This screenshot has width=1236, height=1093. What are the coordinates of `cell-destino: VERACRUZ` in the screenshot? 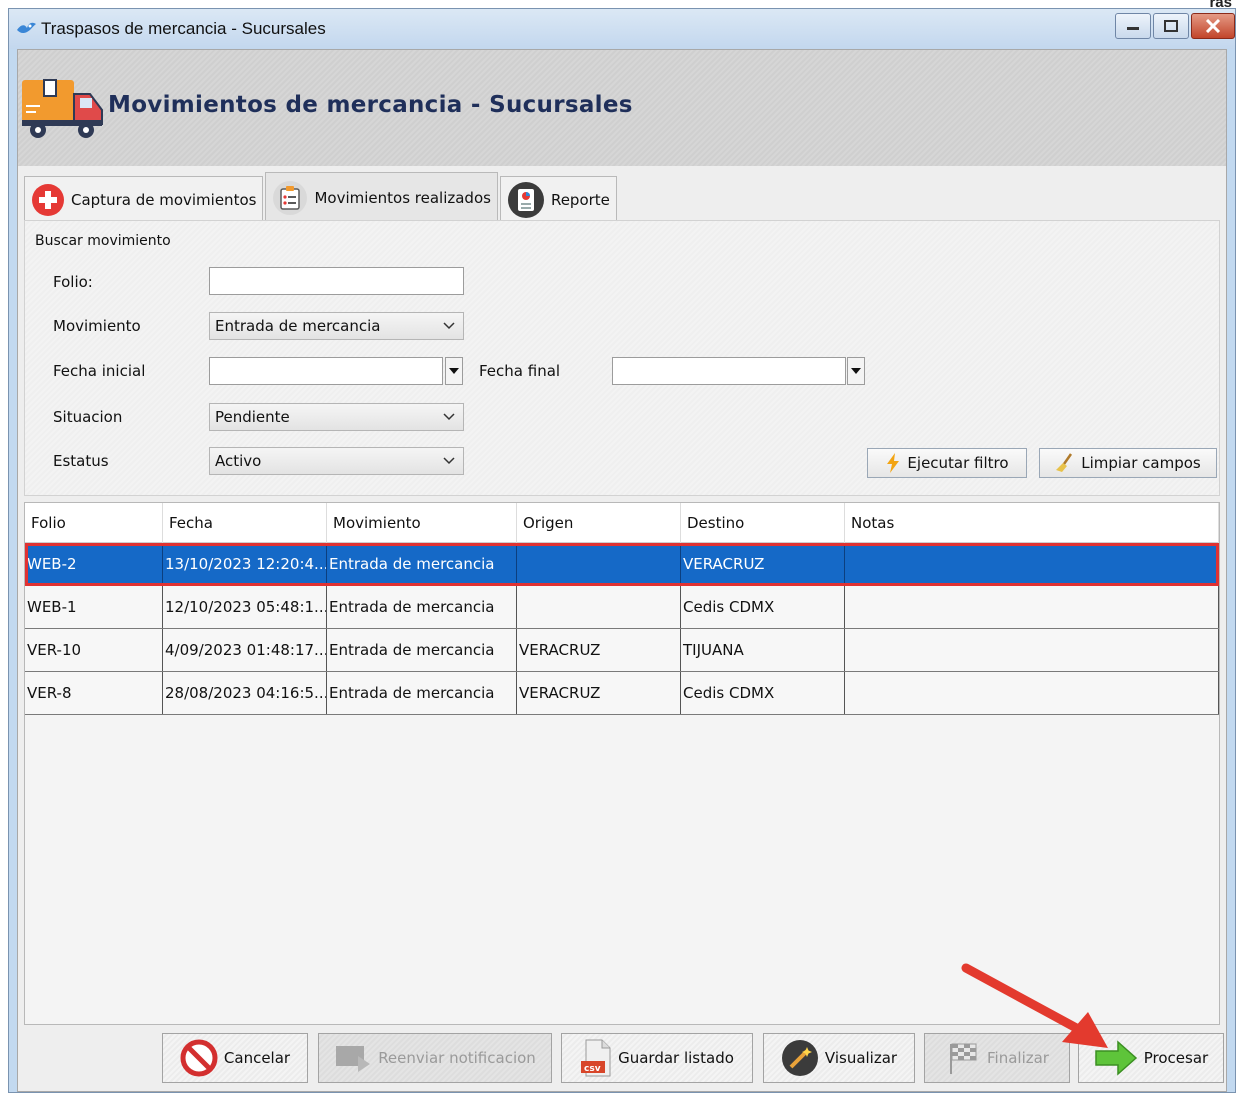 It's located at (763, 564).